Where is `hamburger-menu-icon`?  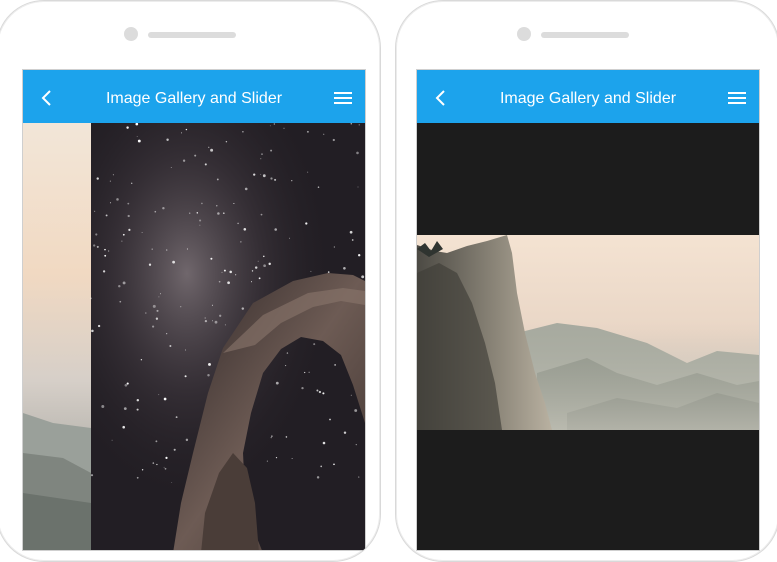
hamburger-menu-icon is located at coordinates (343, 98).